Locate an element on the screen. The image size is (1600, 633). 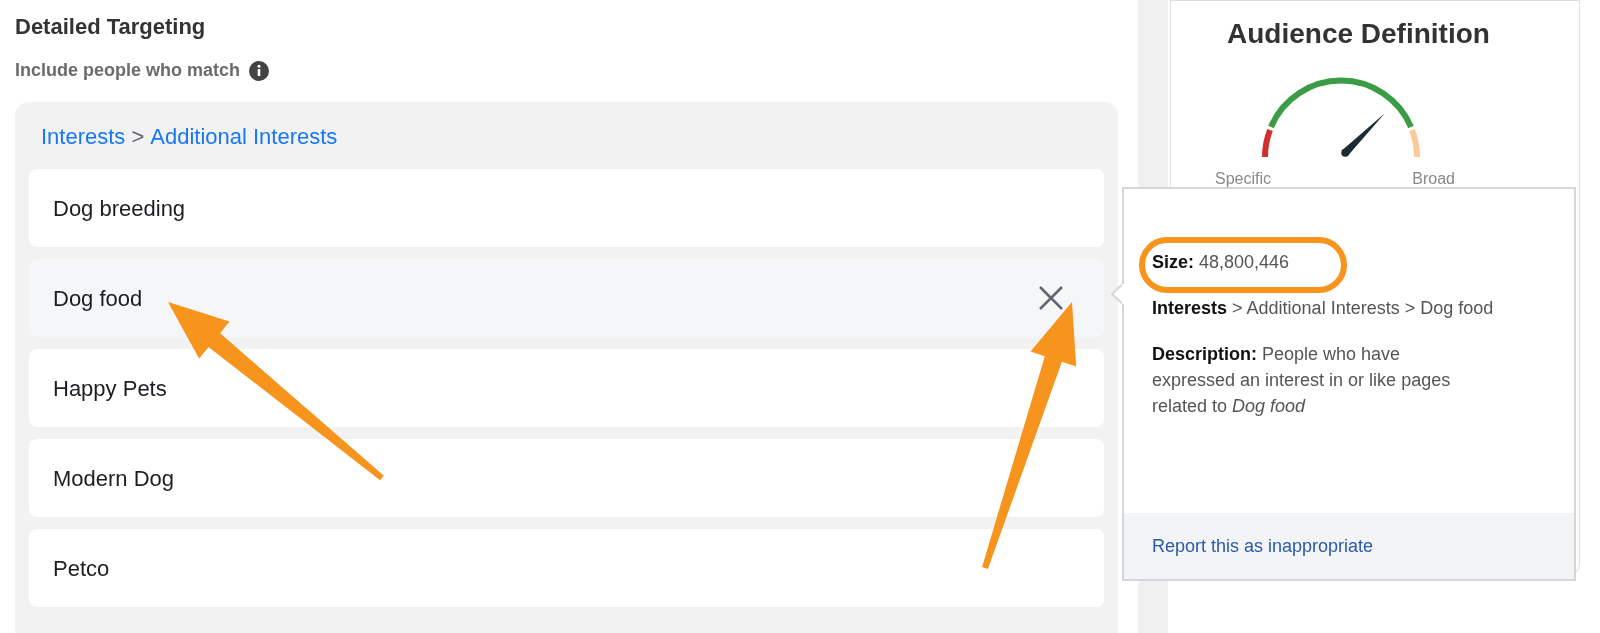
interest-description: Description: People who have expressed an interest in or like pages related to Dog food is located at coordinates (1302, 380).